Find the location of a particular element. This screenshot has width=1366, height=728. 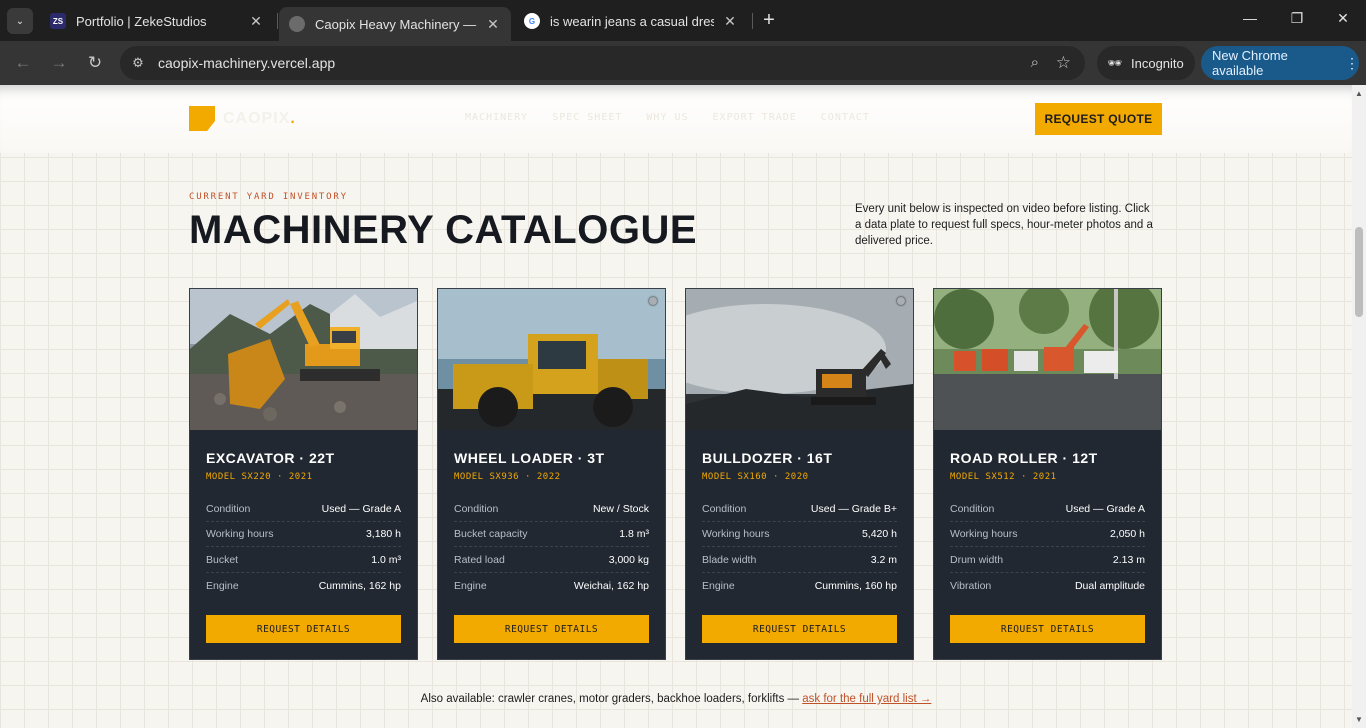

scroll-up-arrow-icon: ▲ is located at coordinates (1359, 93).